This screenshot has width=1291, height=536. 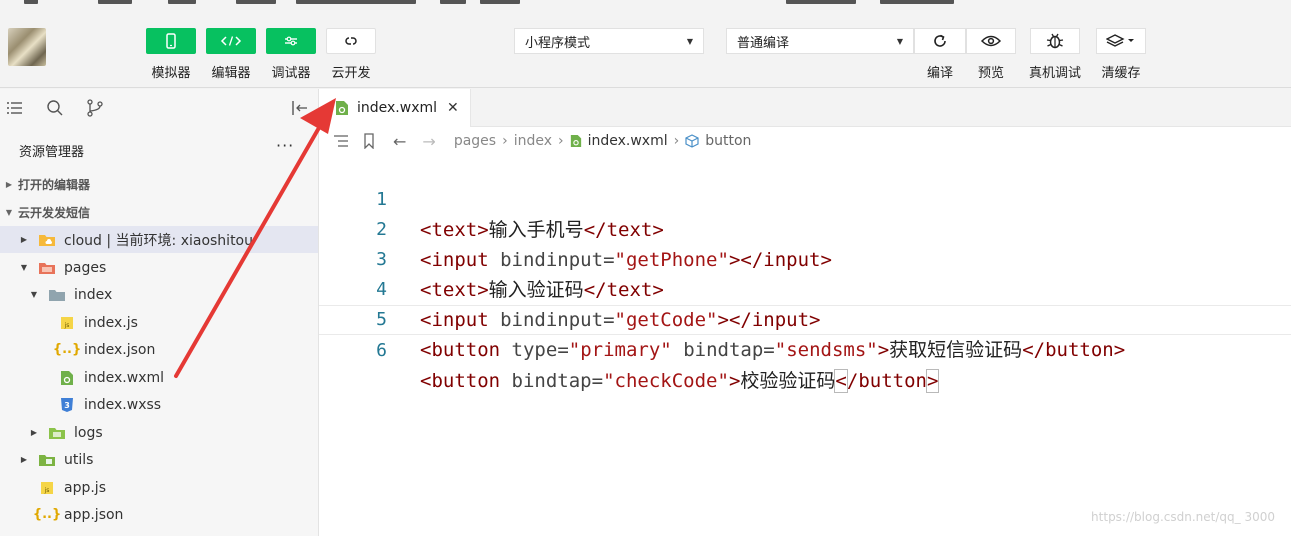 I want to click on preview-button, so click(x=991, y=41).